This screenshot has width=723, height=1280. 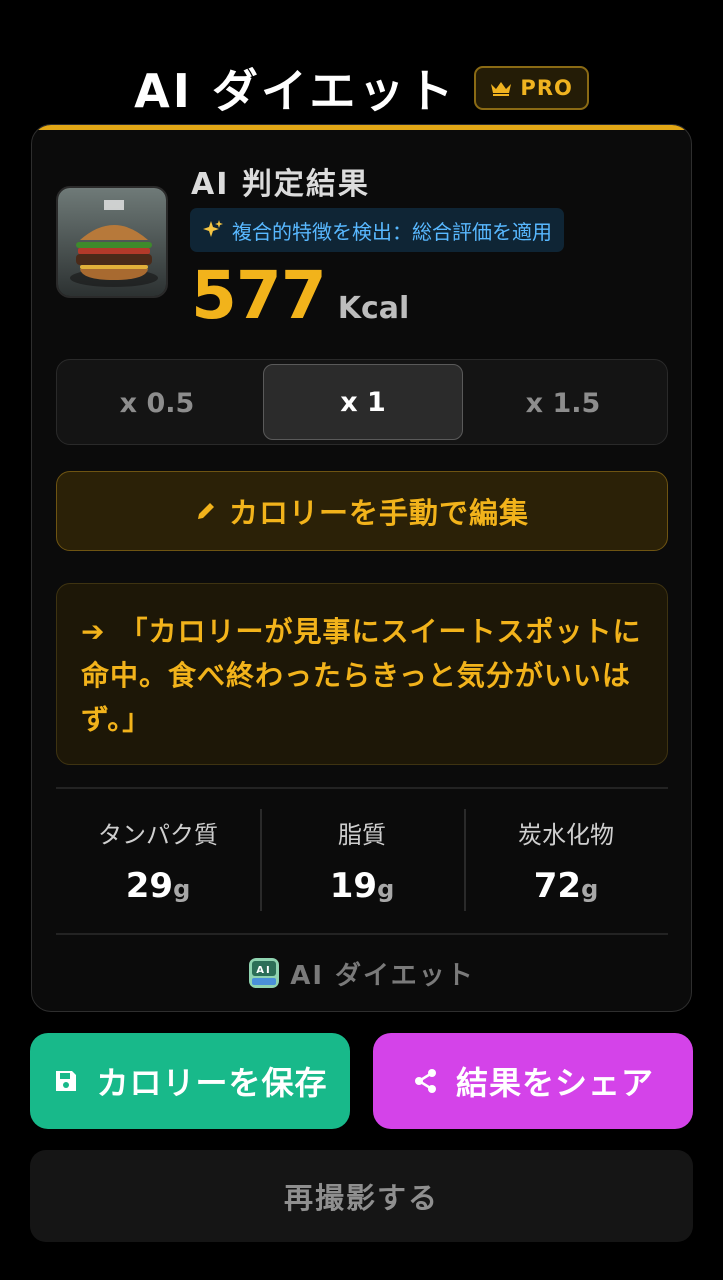 What do you see at coordinates (362, 835) in the screenshot?
I see `nutrition-label: 脂質` at bounding box center [362, 835].